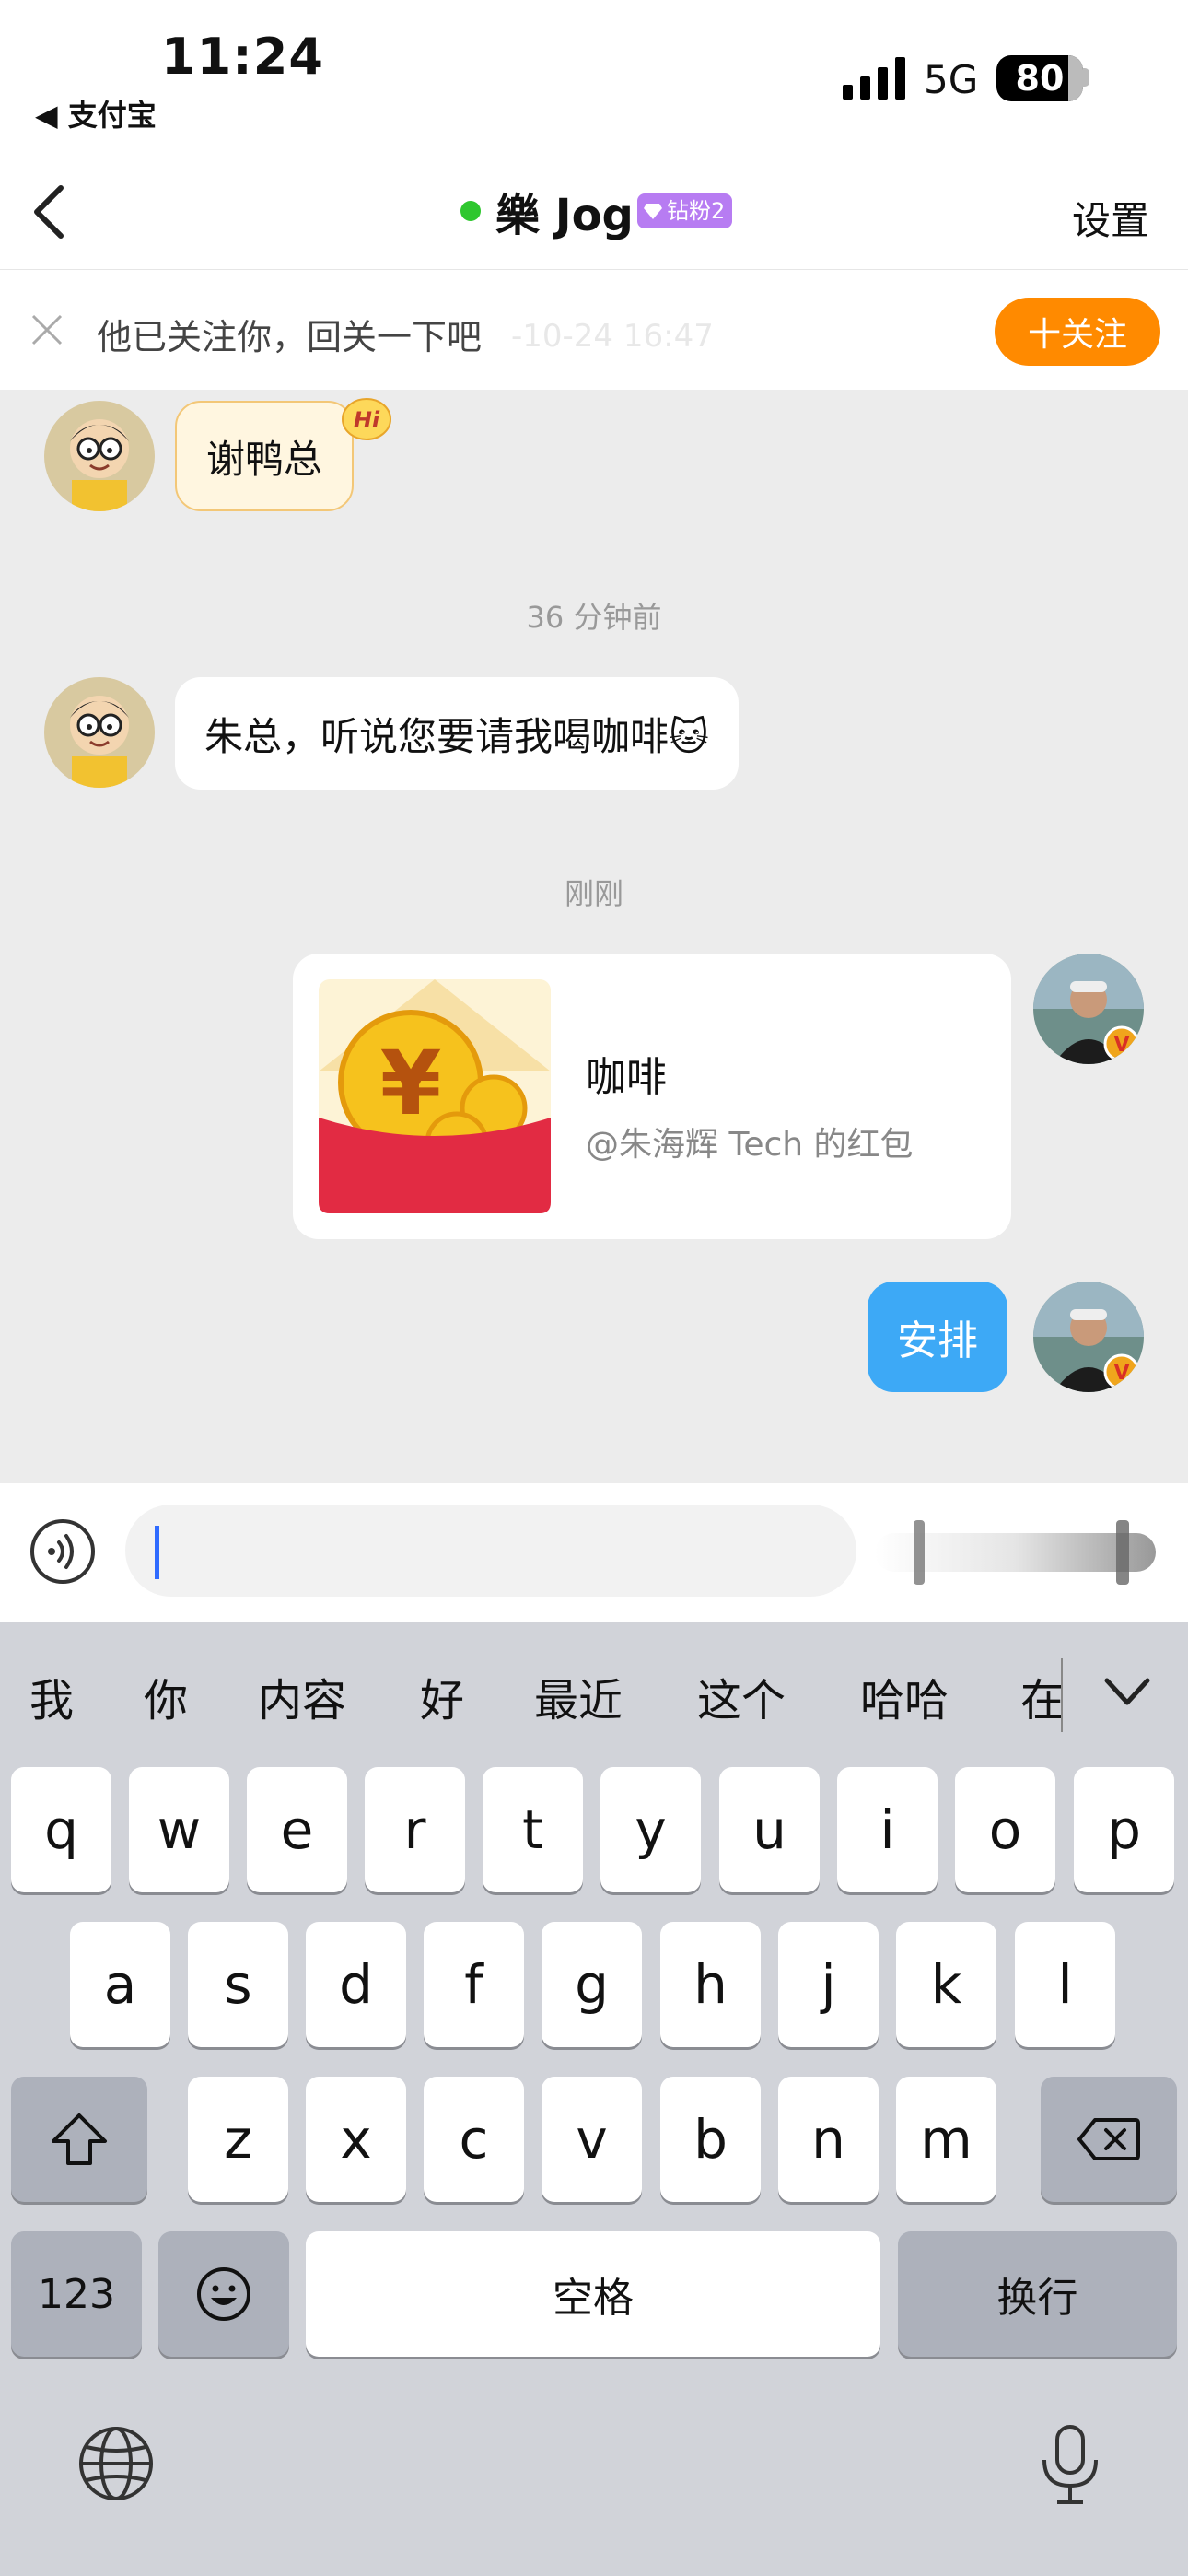 The height and width of the screenshot is (2576, 1188). I want to click on status-bar: 11:24 ◀ 支付宝 5G 80, so click(594, 78).